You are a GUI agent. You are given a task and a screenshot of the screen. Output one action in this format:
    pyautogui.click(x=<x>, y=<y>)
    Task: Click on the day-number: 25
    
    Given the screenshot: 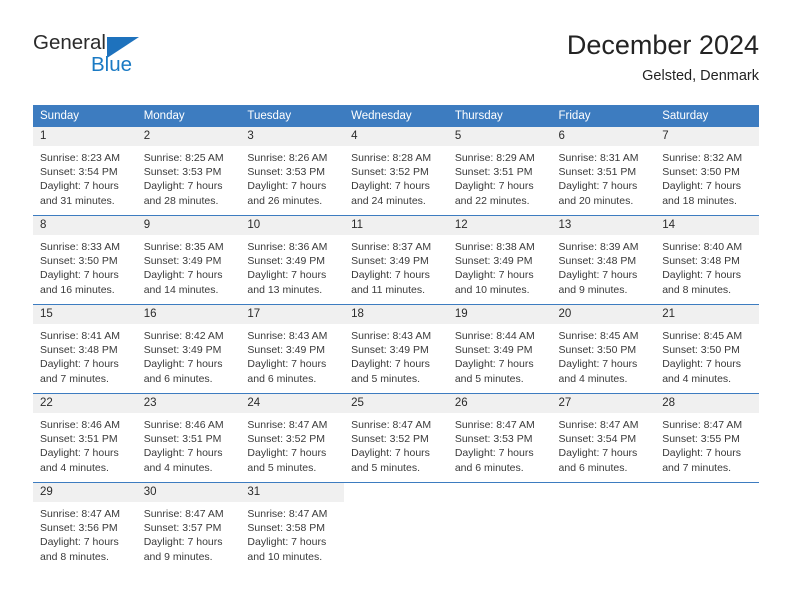 What is the action you would take?
    pyautogui.click(x=396, y=403)
    